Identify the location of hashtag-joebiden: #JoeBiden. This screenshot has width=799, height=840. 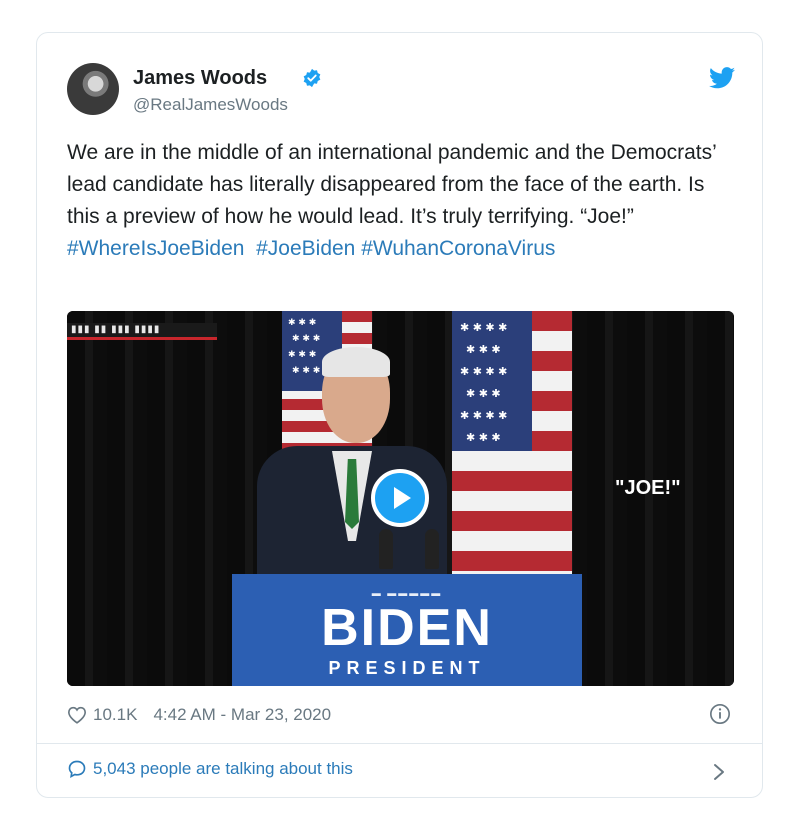
(305, 248).